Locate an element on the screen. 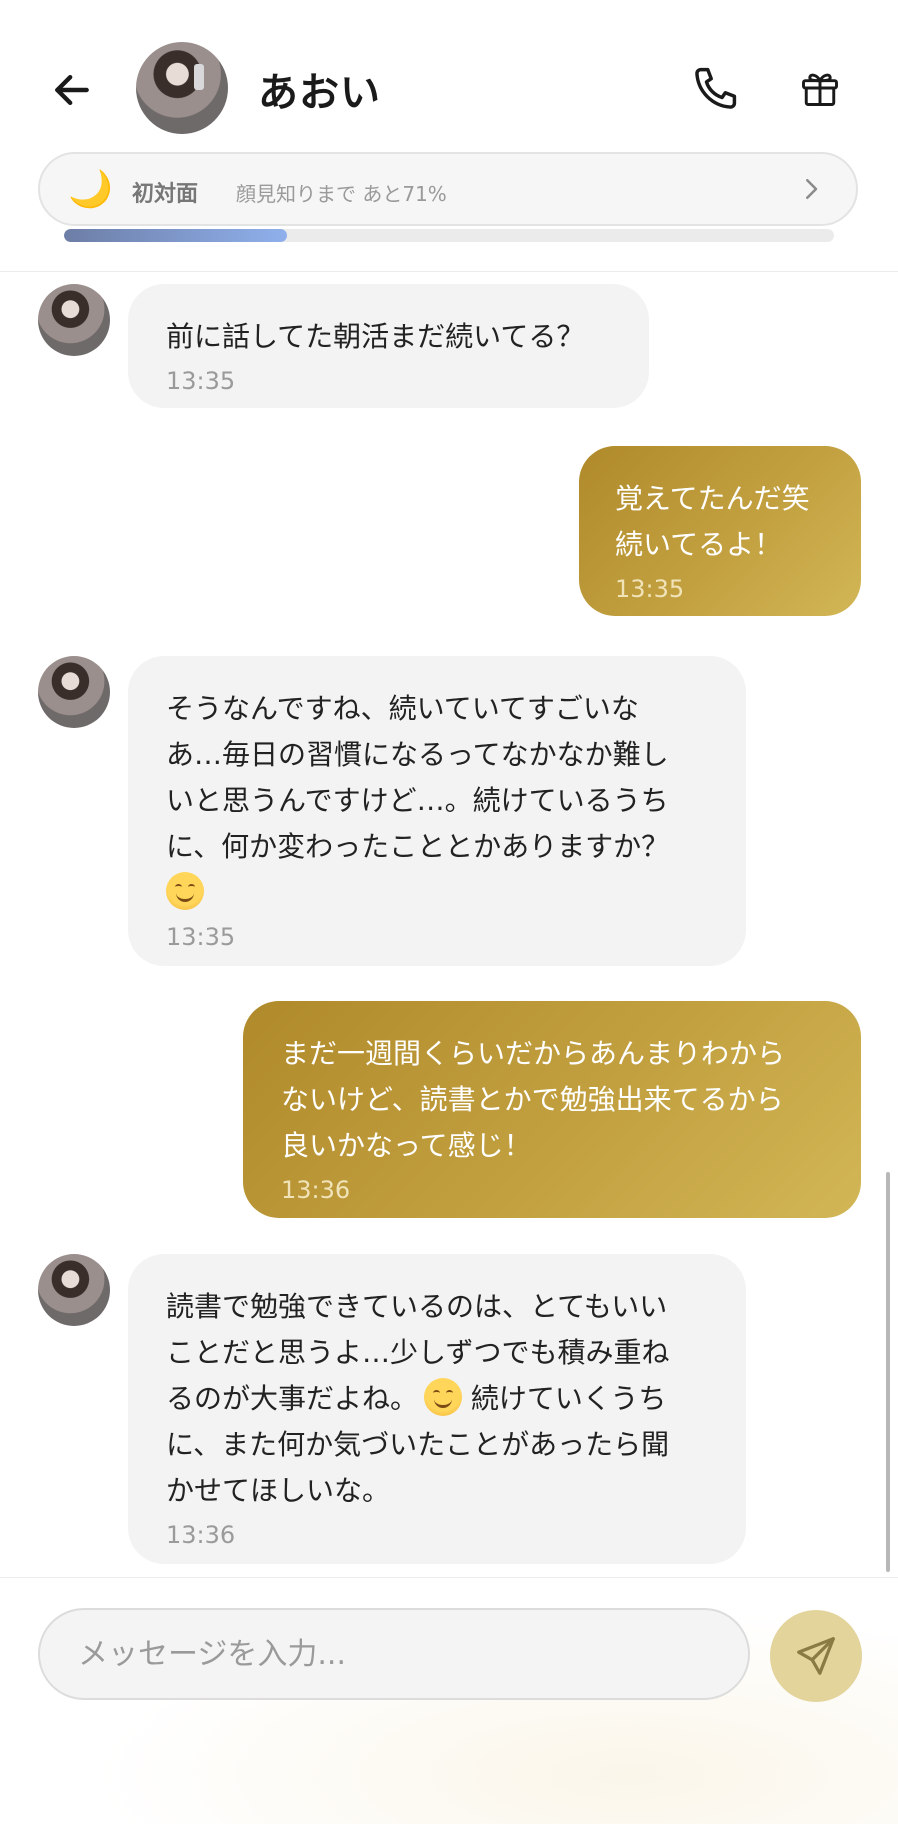 The height and width of the screenshot is (1824, 898). message-list-scrollbar is located at coordinates (888, 1372).